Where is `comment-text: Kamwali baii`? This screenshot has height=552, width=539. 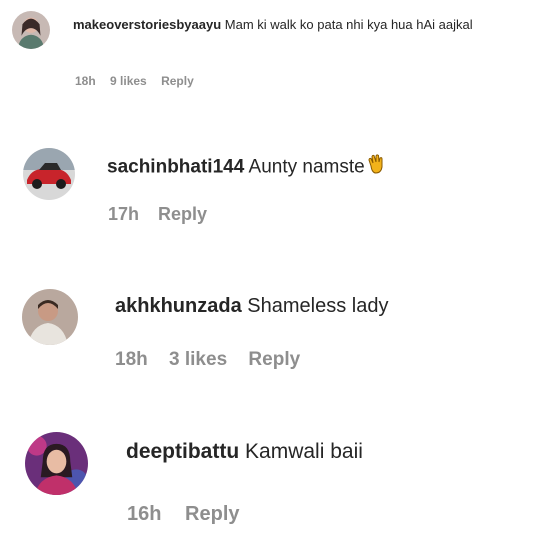
comment-text: Kamwali baii is located at coordinates (304, 451).